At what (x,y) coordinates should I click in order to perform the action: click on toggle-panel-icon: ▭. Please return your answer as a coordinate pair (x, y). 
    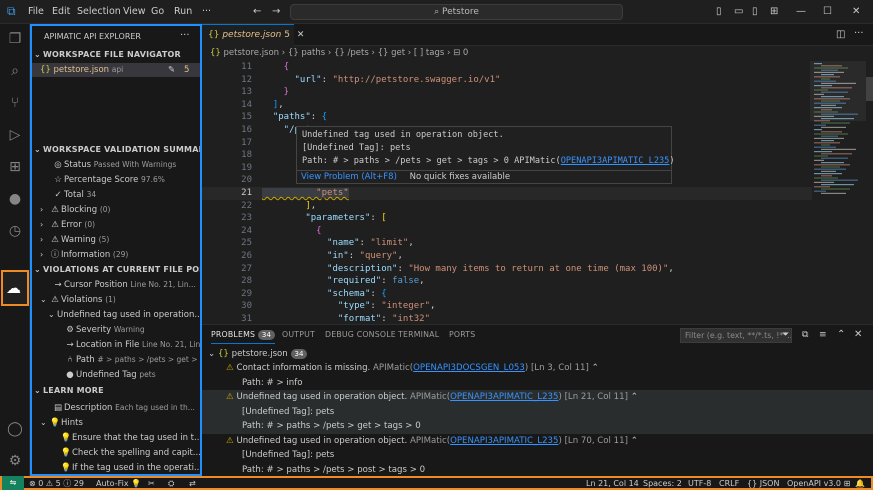
    Looking at the image, I should click on (738, 11).